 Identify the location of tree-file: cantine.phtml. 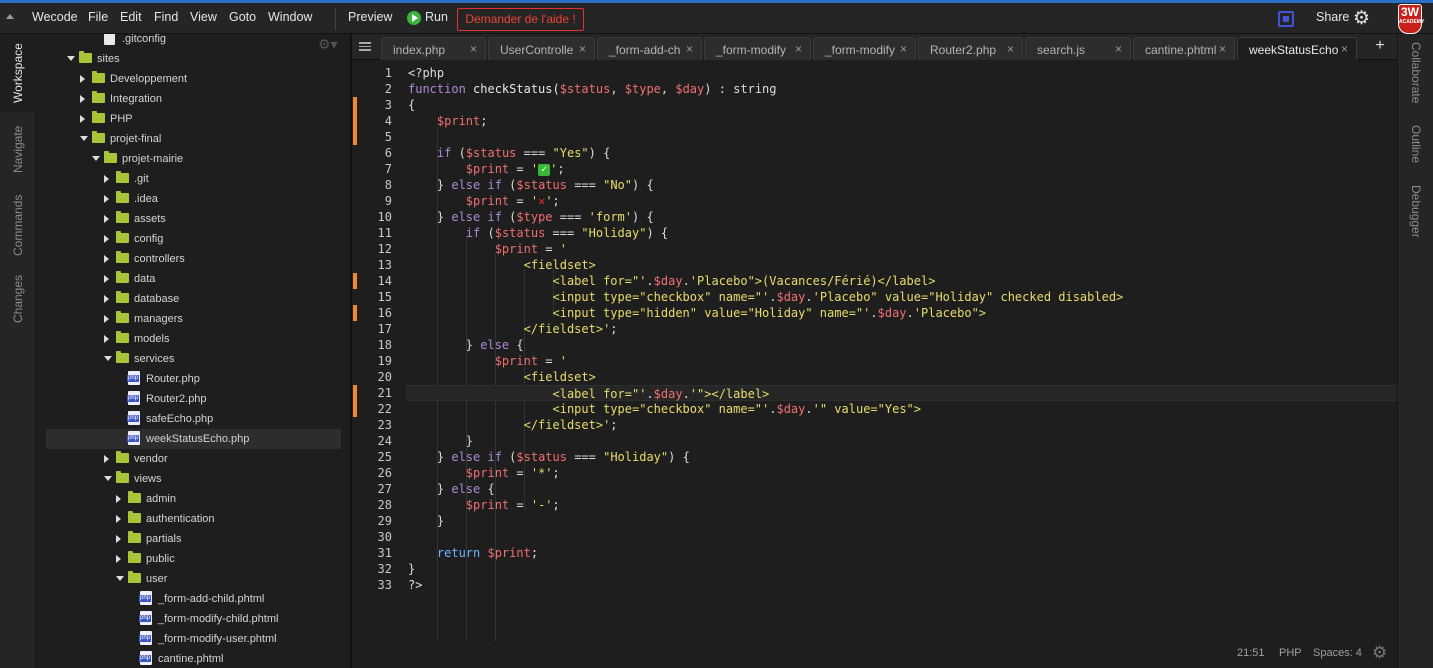
(193, 658).